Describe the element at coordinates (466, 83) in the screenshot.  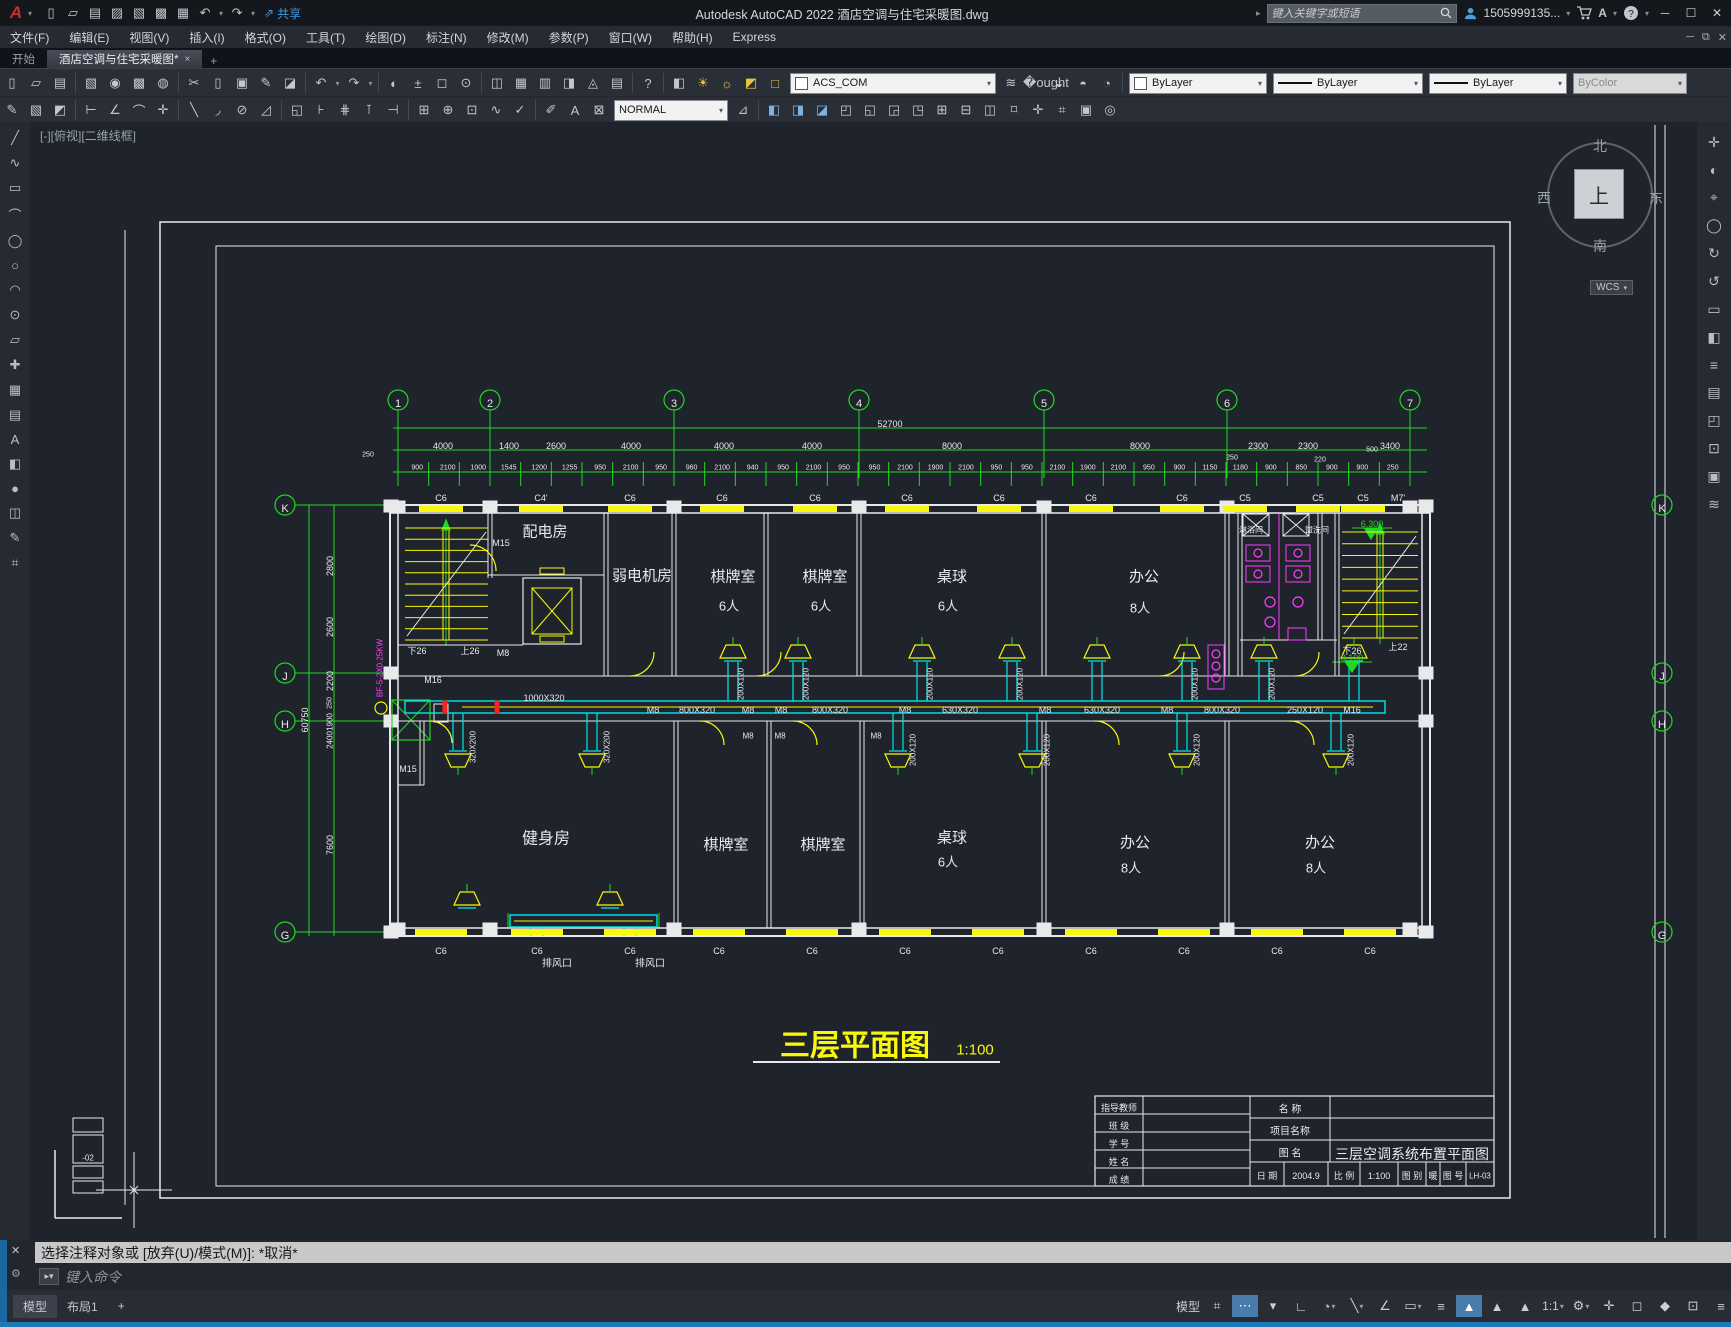
I see `toolbar-icon: ⊙` at that location.